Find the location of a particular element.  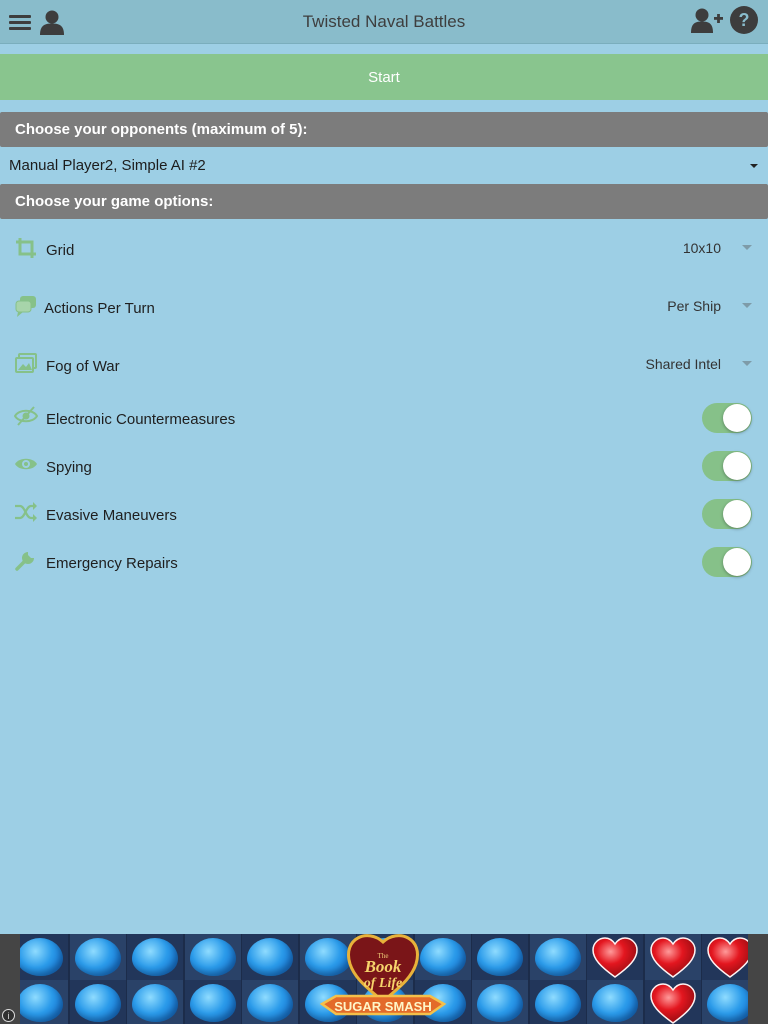

start-button: Start is located at coordinates (384, 77).